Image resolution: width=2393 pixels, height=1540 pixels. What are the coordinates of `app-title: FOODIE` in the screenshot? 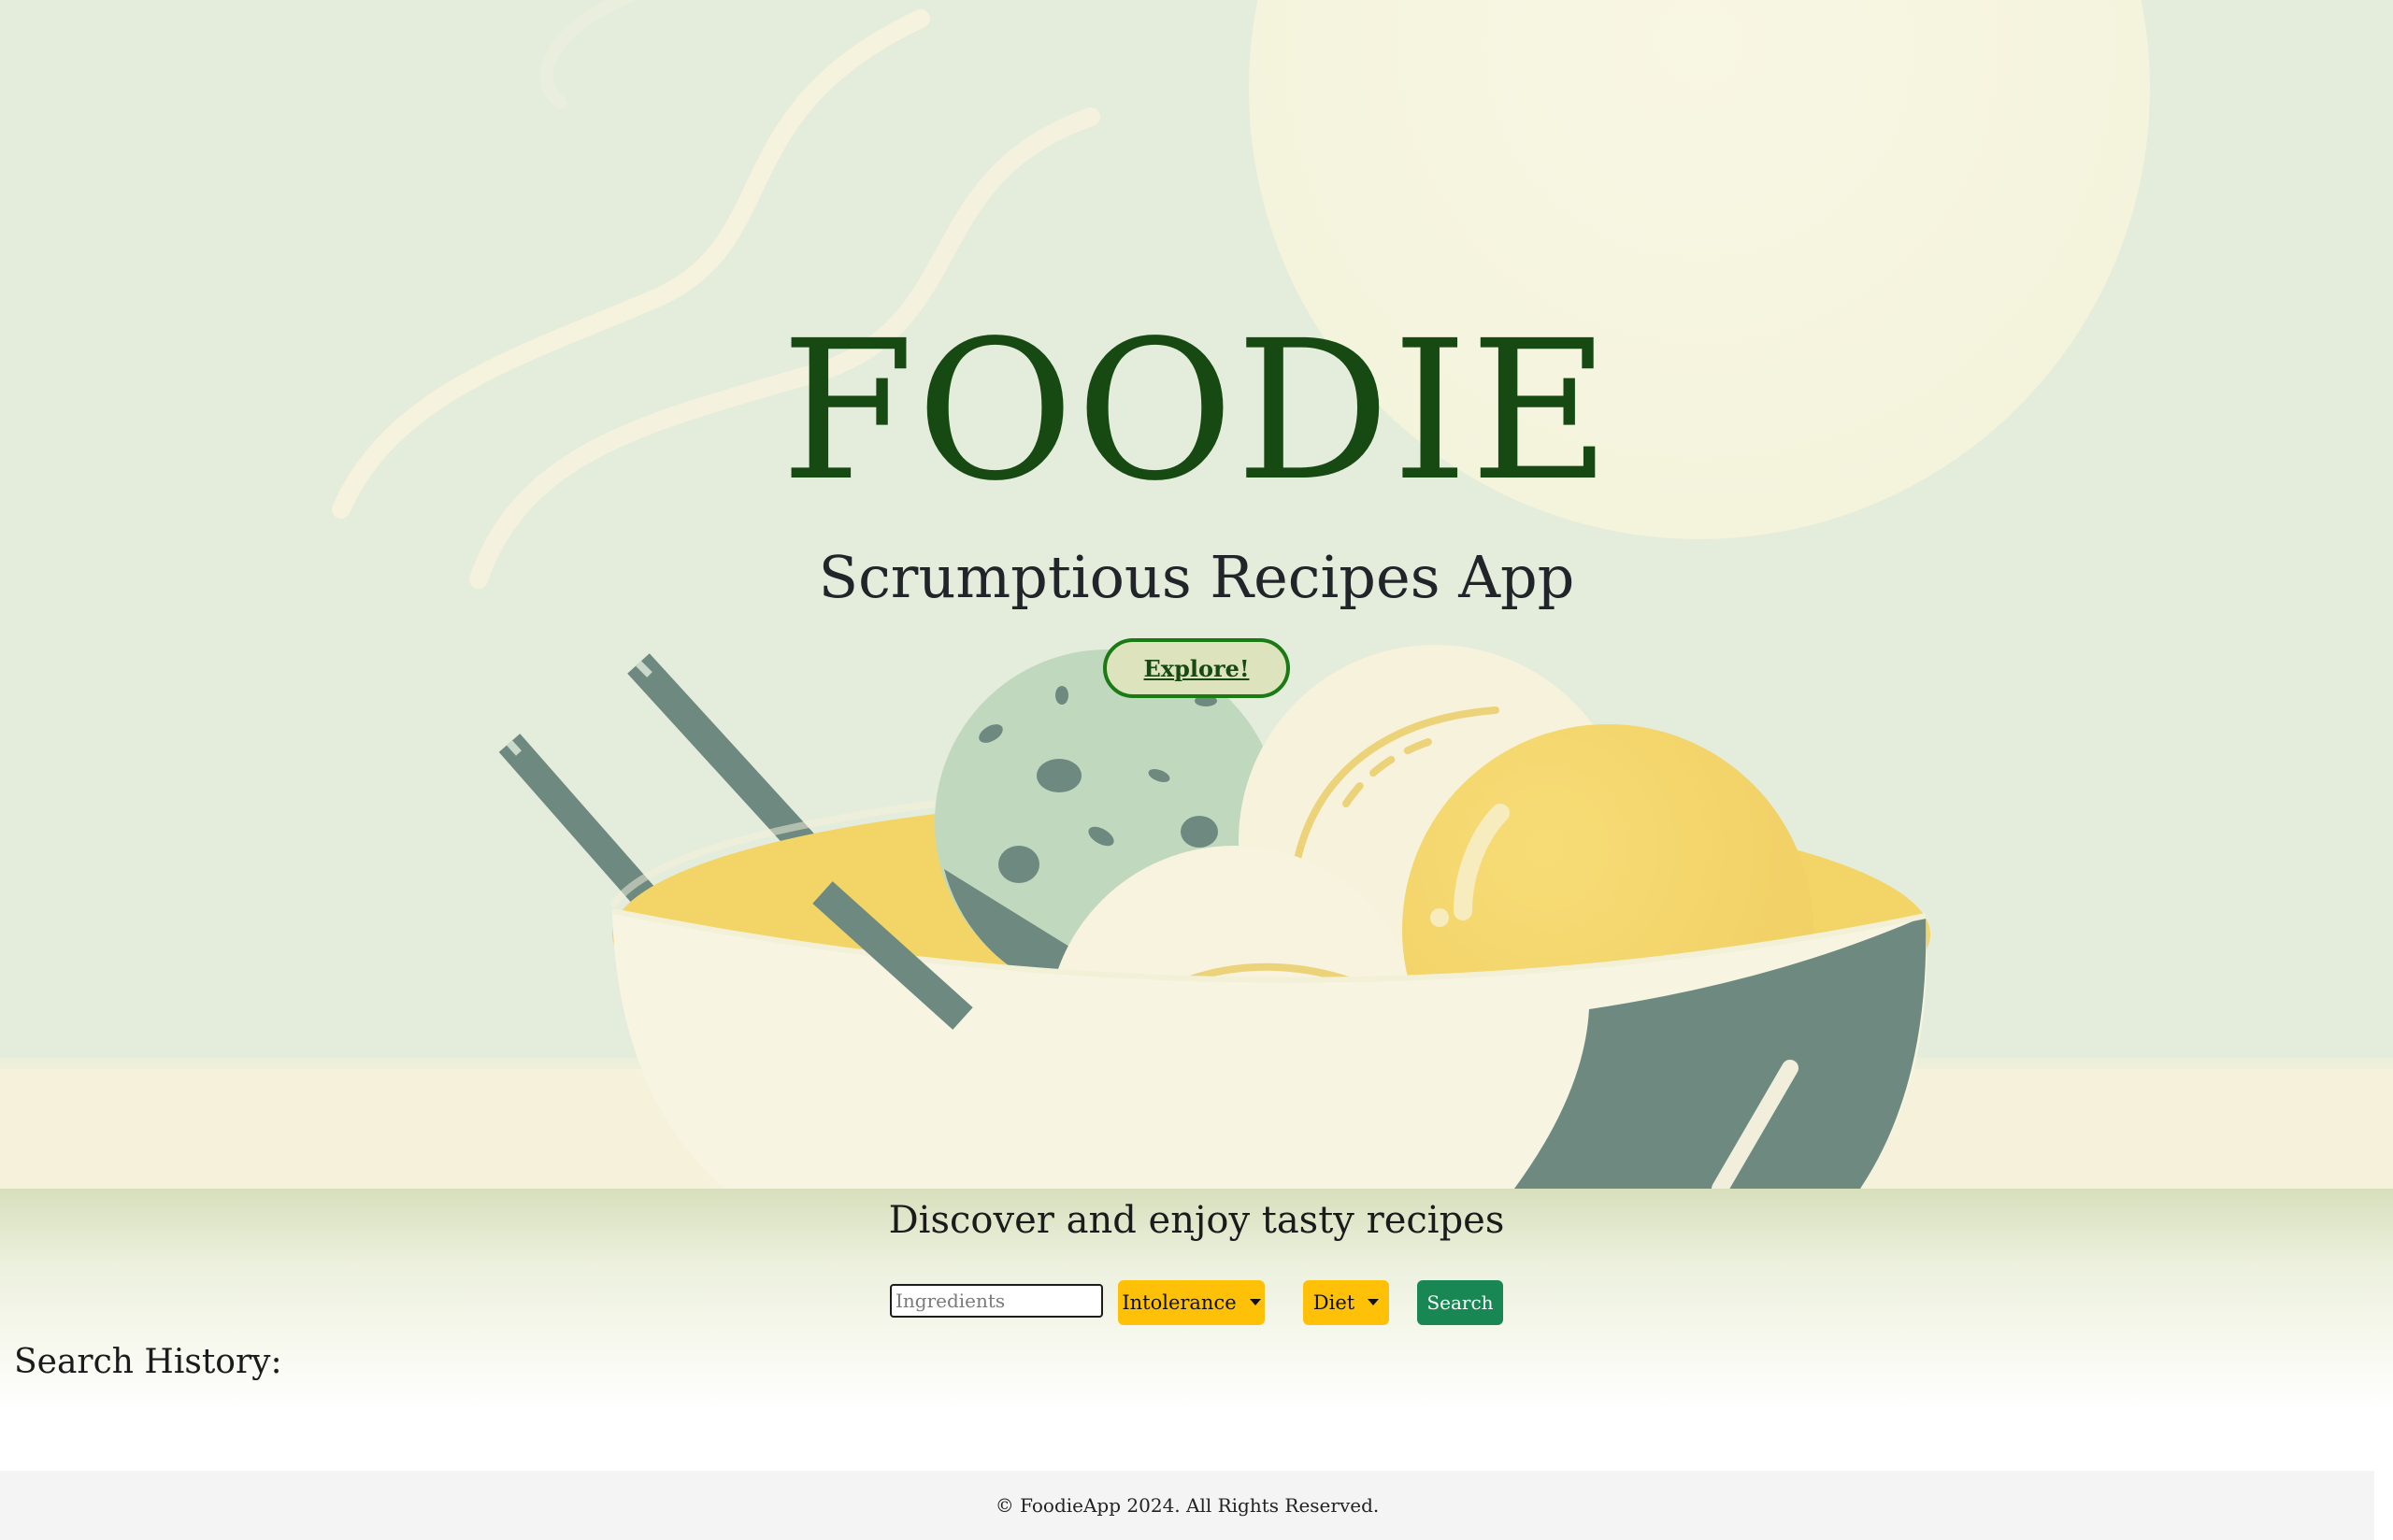 It's located at (1196, 411).